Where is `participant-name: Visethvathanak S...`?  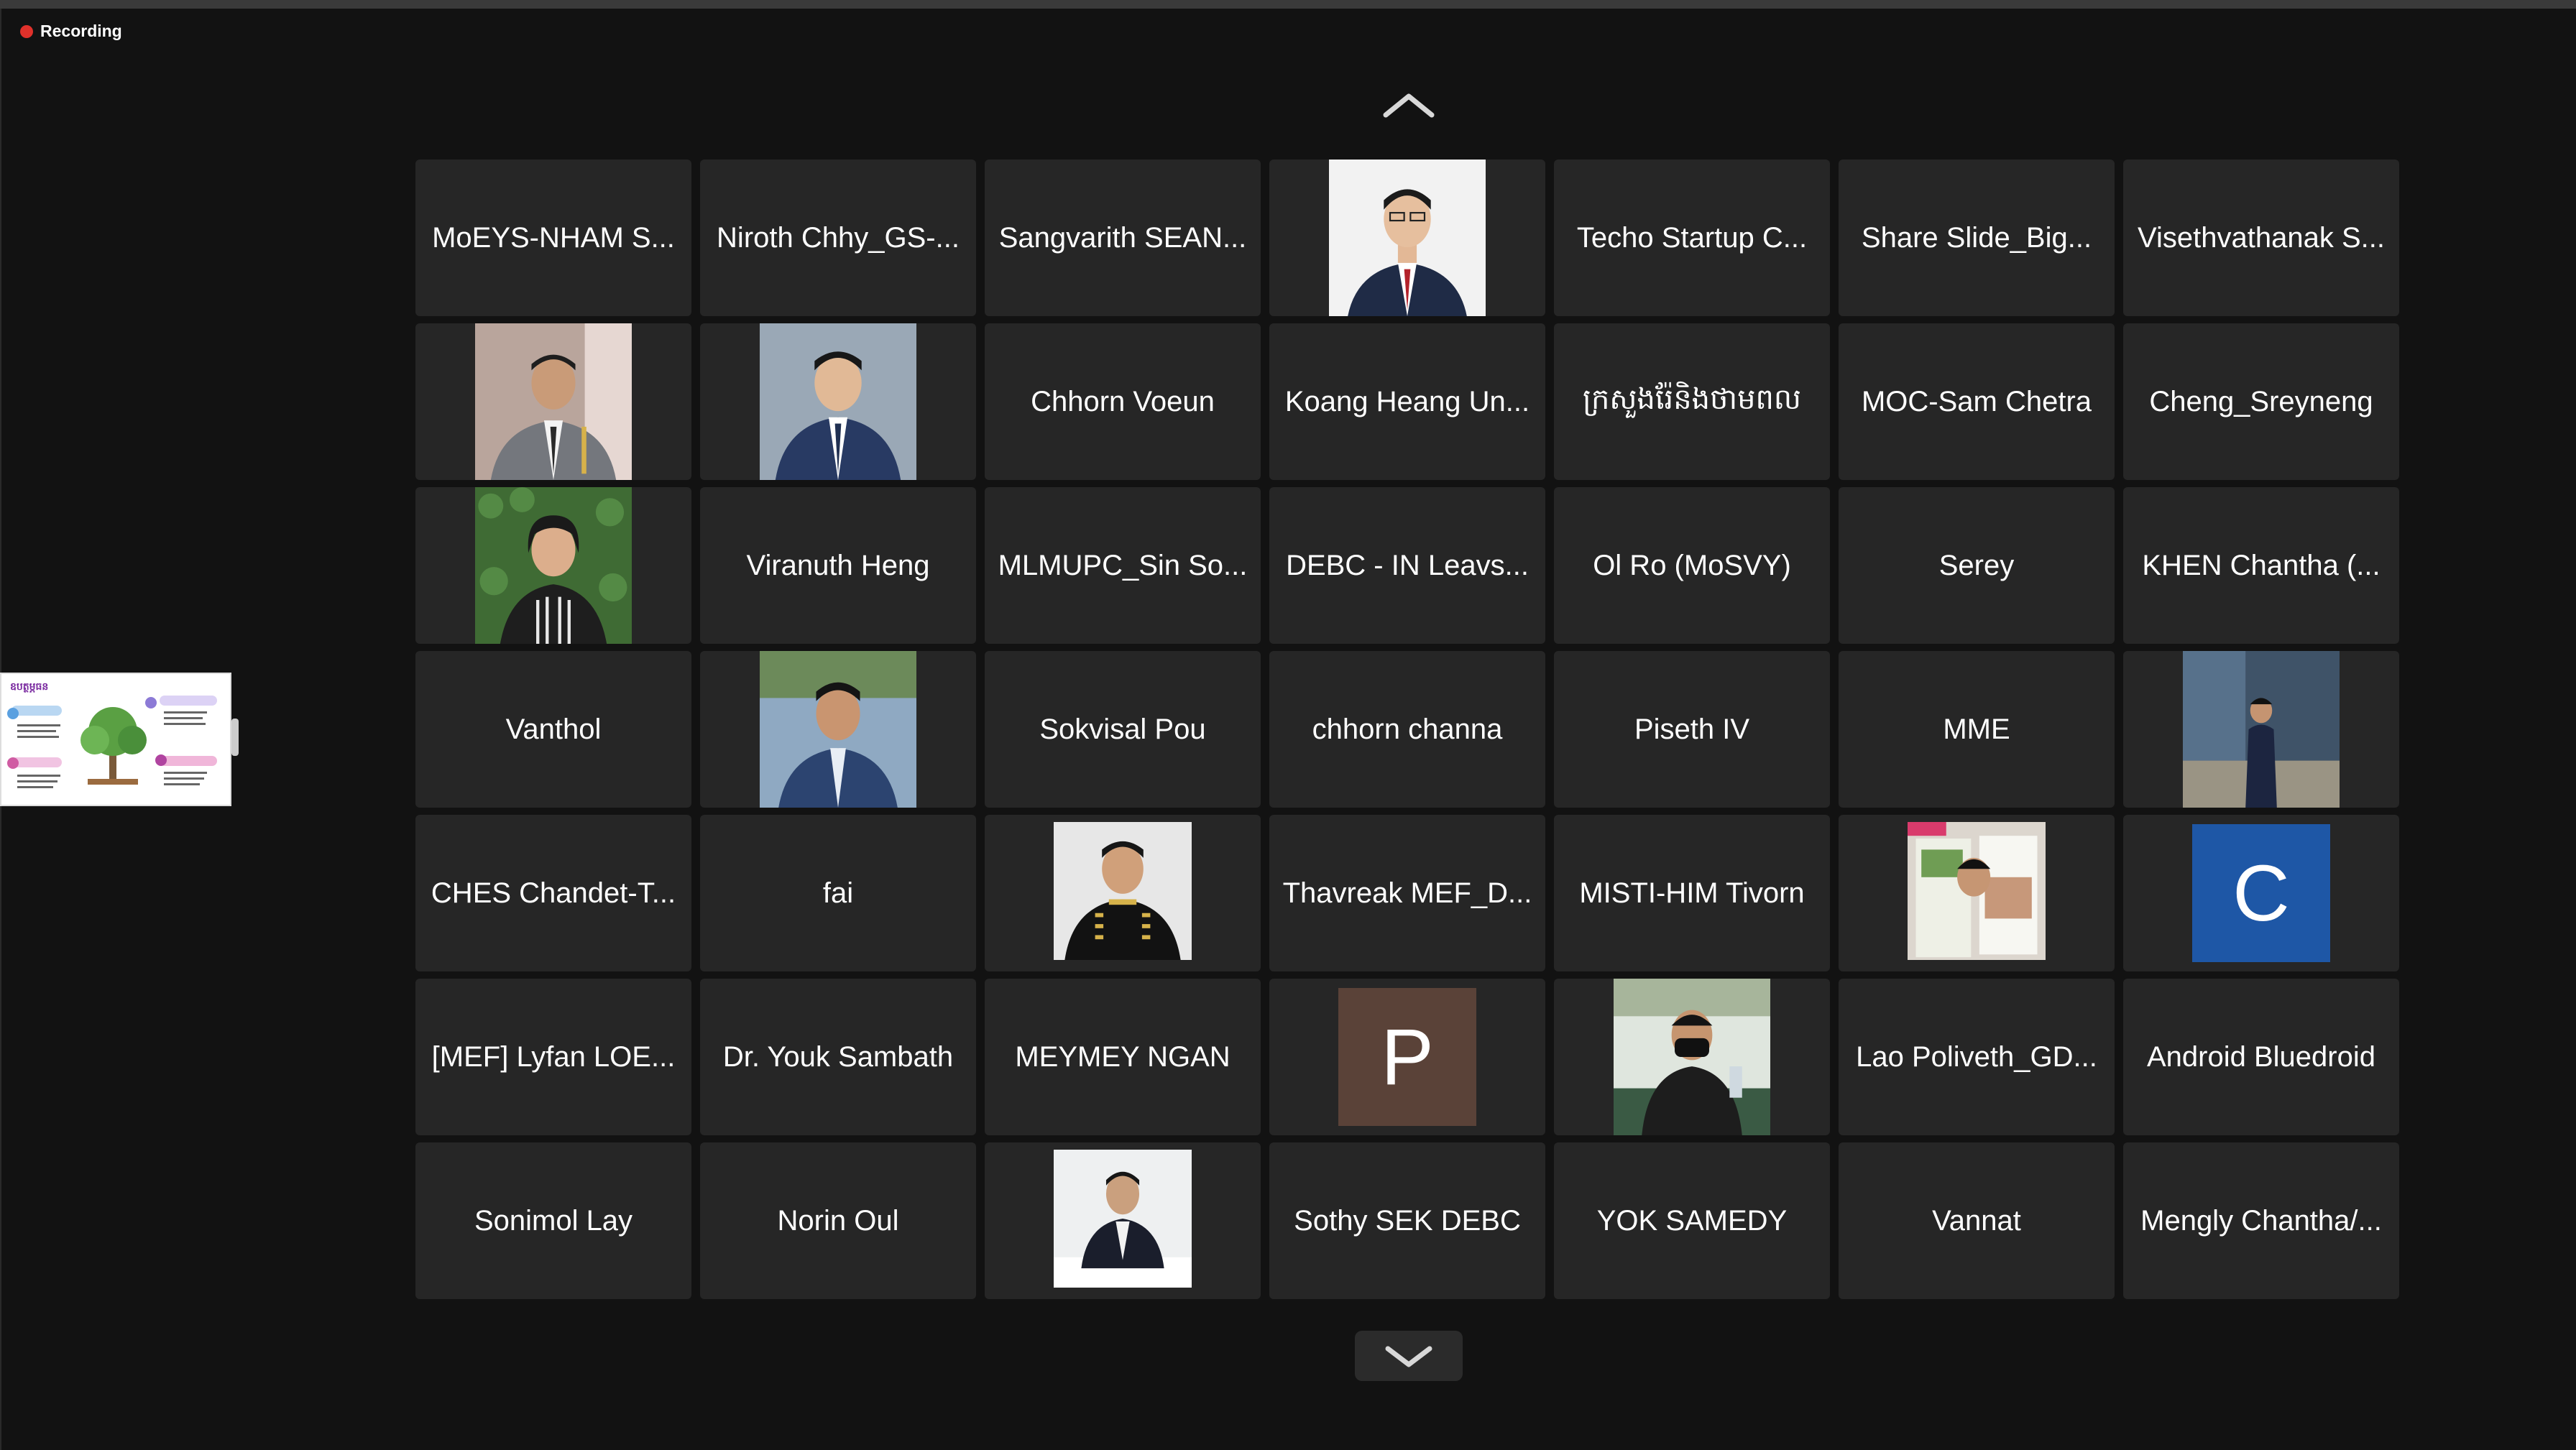
participant-name: Visethvathanak S... is located at coordinates (2261, 237).